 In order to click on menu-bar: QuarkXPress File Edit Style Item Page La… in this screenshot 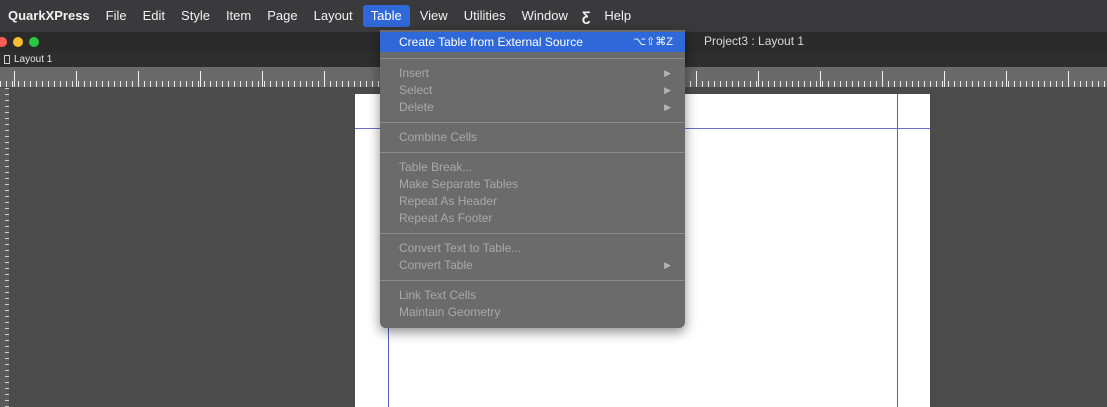, I will do `click(553, 16)`.